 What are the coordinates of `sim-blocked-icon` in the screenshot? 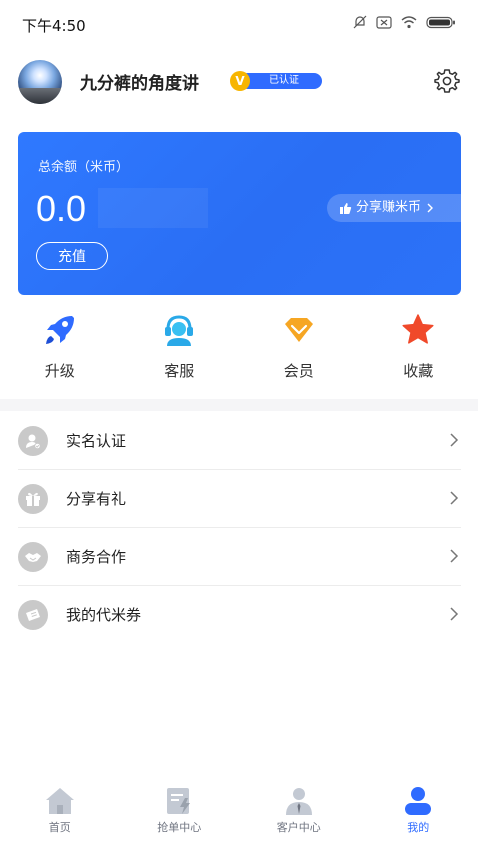 It's located at (384, 22).